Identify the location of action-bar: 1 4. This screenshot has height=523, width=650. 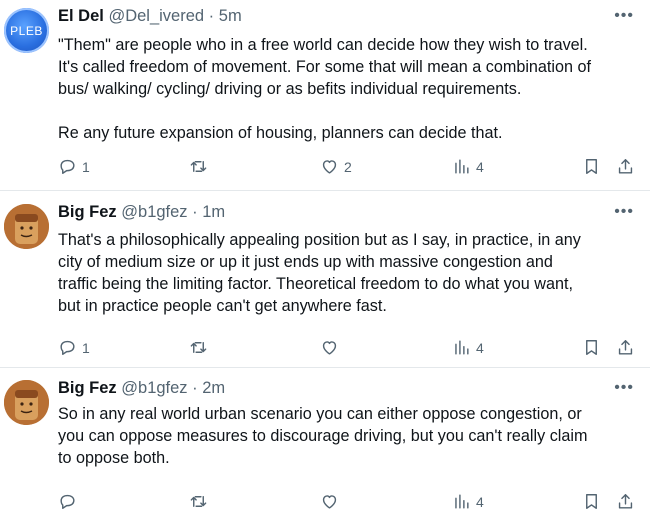
(354, 348).